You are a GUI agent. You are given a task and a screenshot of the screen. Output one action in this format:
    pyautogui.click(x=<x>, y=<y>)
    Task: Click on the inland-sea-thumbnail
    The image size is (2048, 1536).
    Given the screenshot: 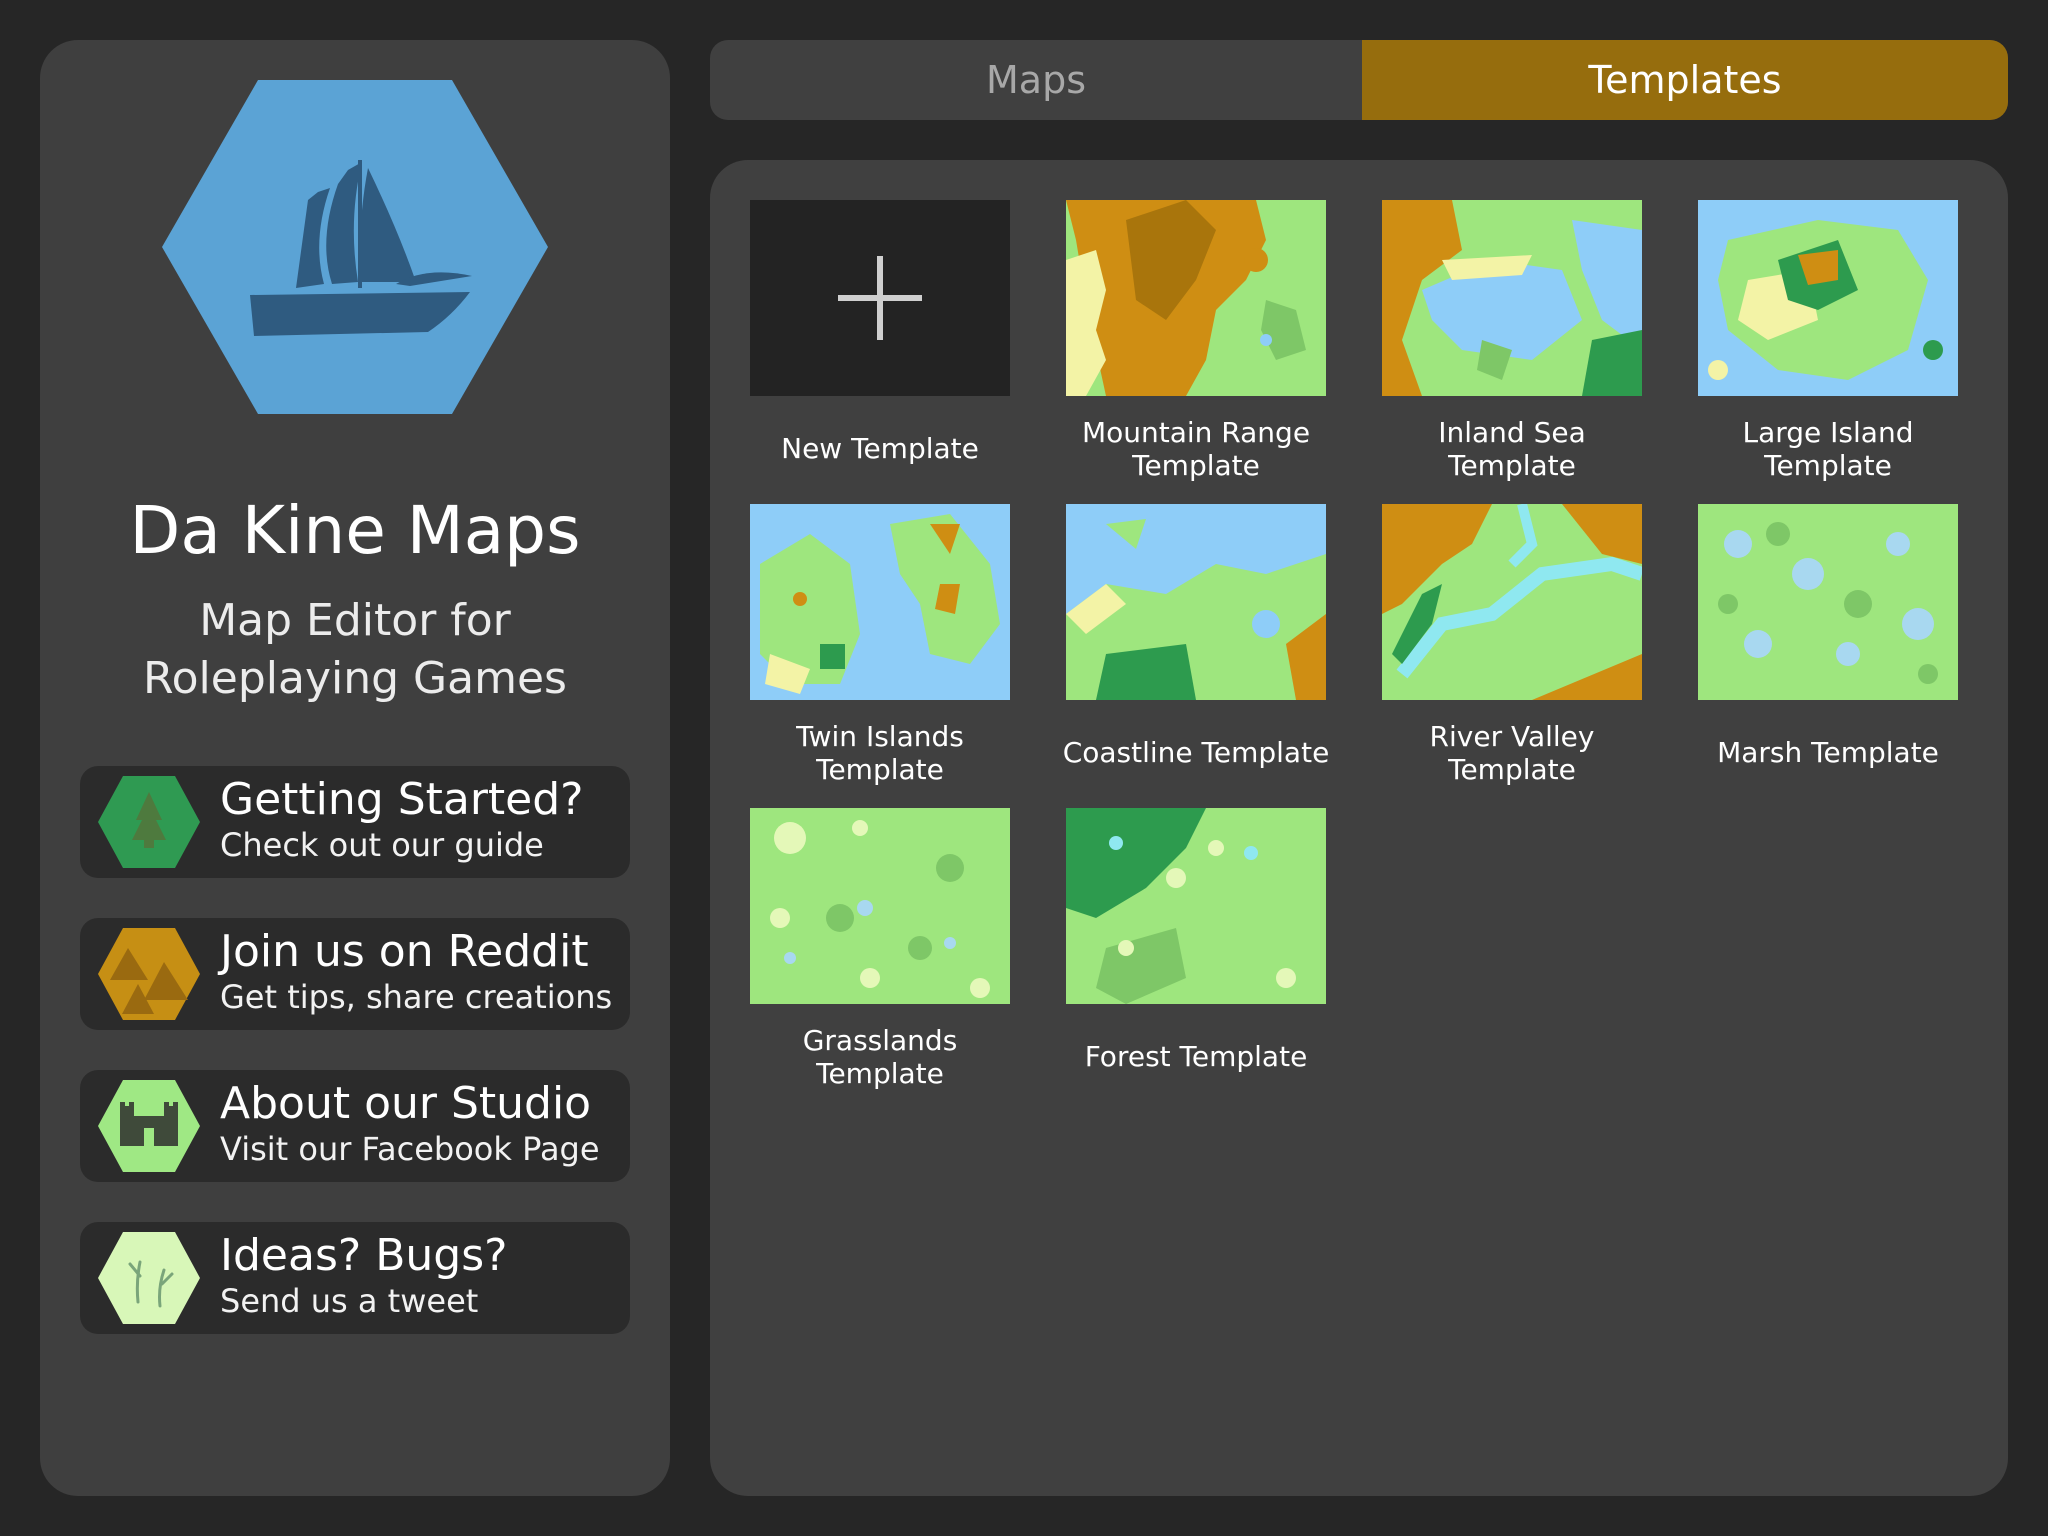 What is the action you would take?
    pyautogui.click(x=1512, y=298)
    